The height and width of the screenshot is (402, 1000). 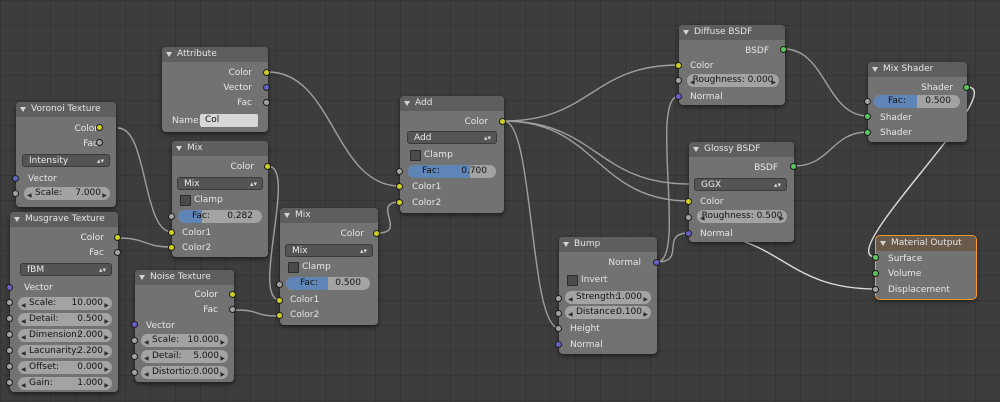 What do you see at coordinates (9, 366) in the screenshot?
I see `socket-in-offset` at bounding box center [9, 366].